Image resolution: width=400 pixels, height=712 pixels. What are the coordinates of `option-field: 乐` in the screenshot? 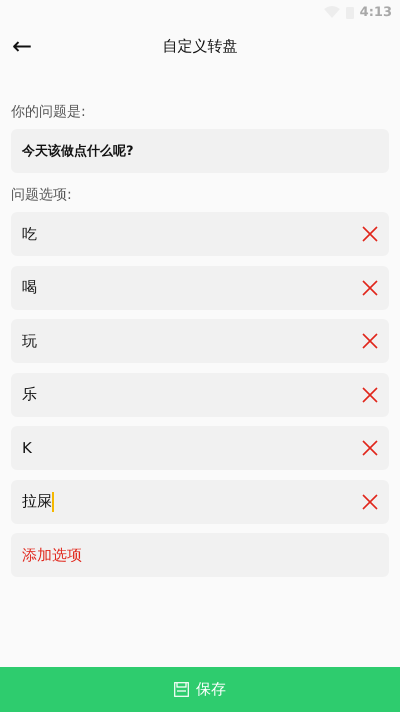 It's located at (200, 394).